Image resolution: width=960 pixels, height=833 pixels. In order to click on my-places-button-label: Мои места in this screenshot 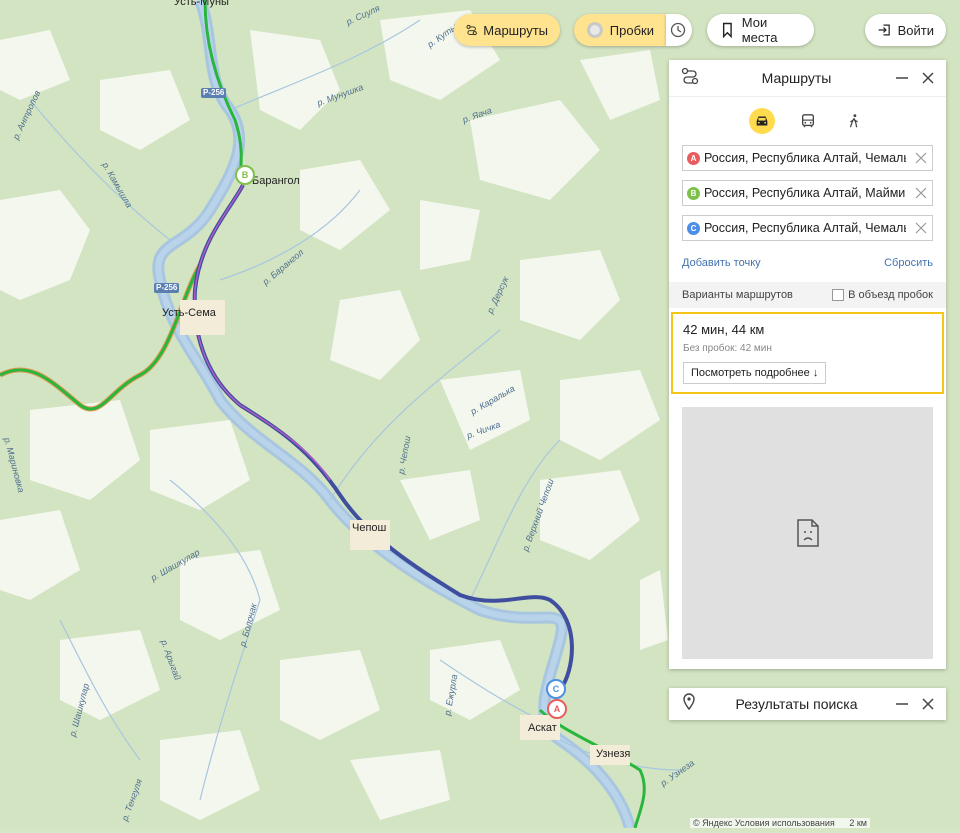, I will do `click(759, 30)`.